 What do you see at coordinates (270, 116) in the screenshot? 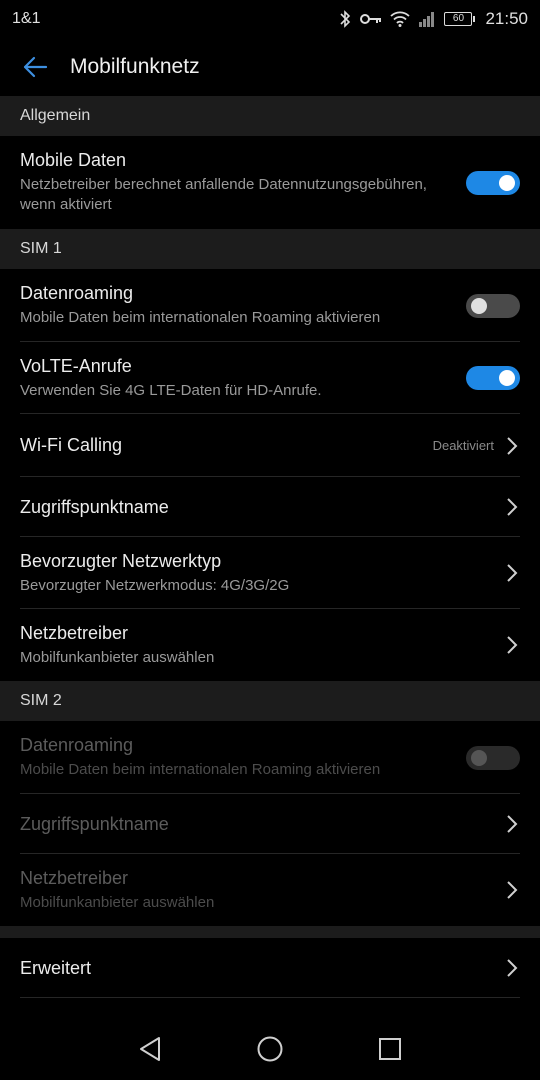
I see `section-header-general: Allgemein` at bounding box center [270, 116].